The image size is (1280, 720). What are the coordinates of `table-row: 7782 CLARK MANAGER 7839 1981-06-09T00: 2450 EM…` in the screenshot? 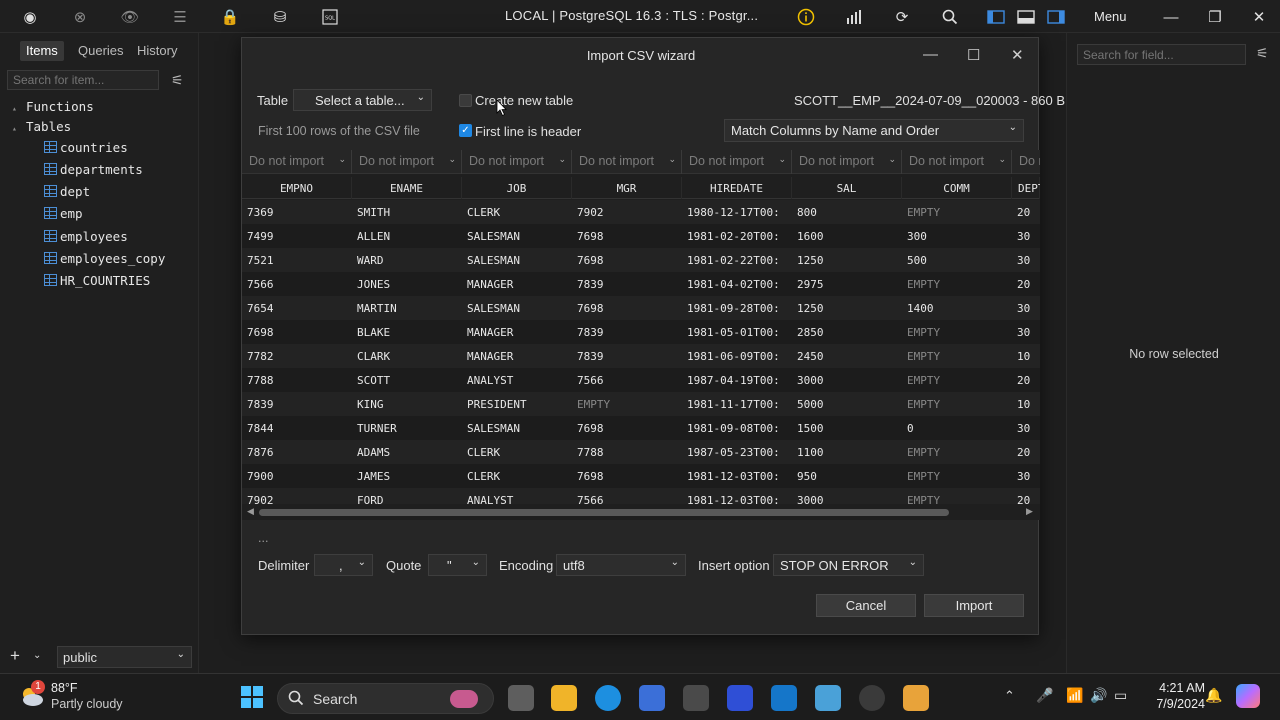 It's located at (641, 356).